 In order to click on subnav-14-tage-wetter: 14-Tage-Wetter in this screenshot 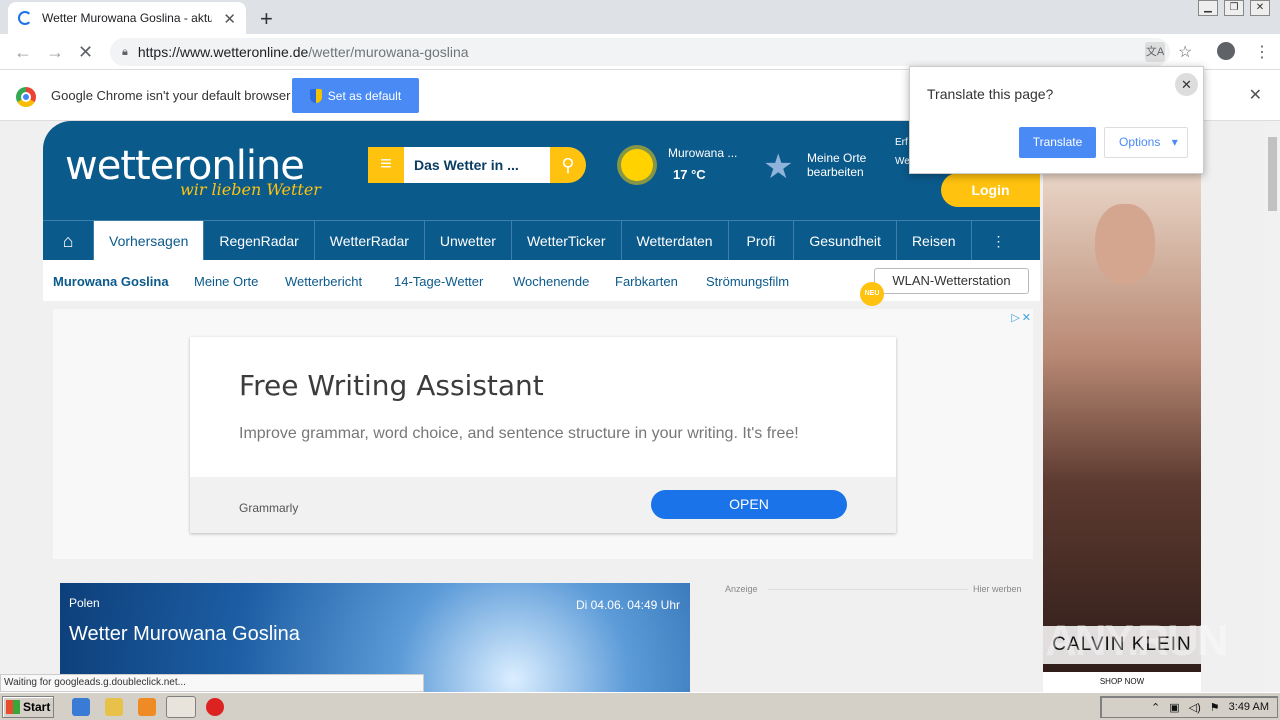, I will do `click(438, 281)`.